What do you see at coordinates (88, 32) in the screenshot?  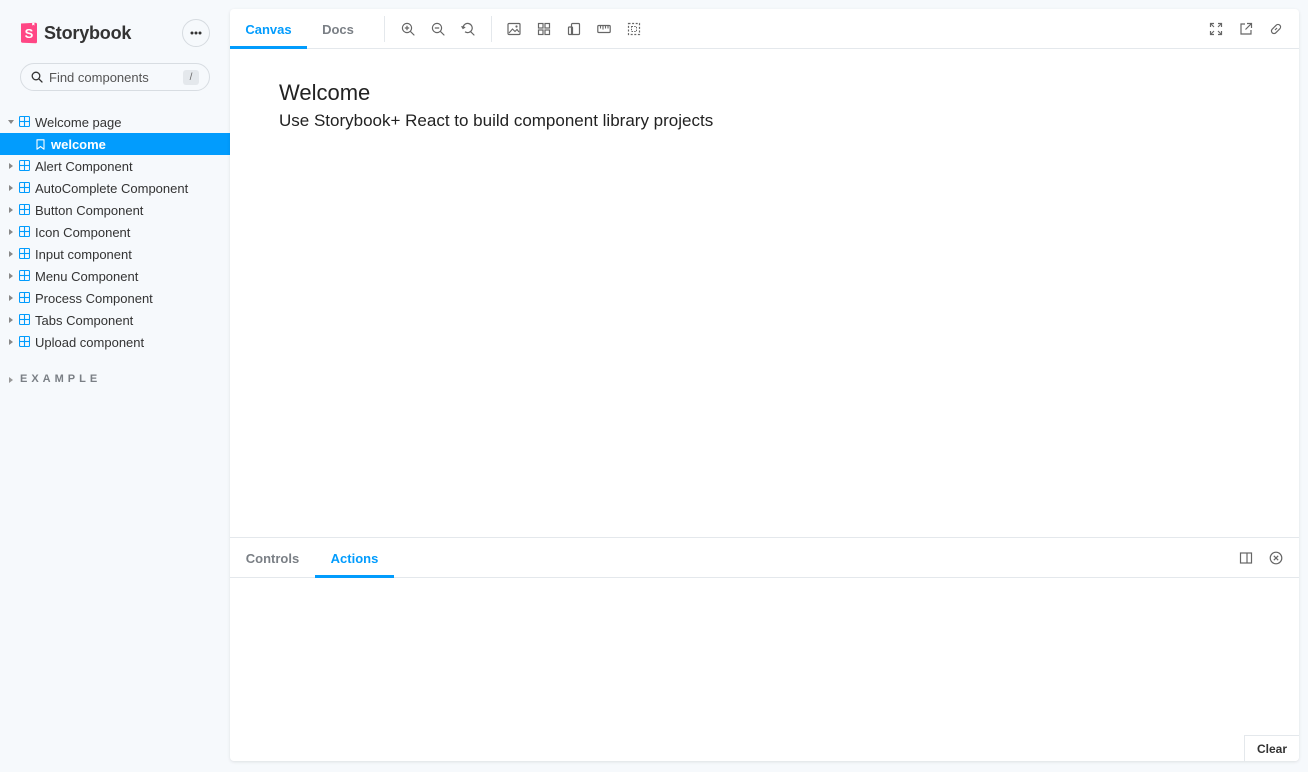 I see `brand-name: Storybook` at bounding box center [88, 32].